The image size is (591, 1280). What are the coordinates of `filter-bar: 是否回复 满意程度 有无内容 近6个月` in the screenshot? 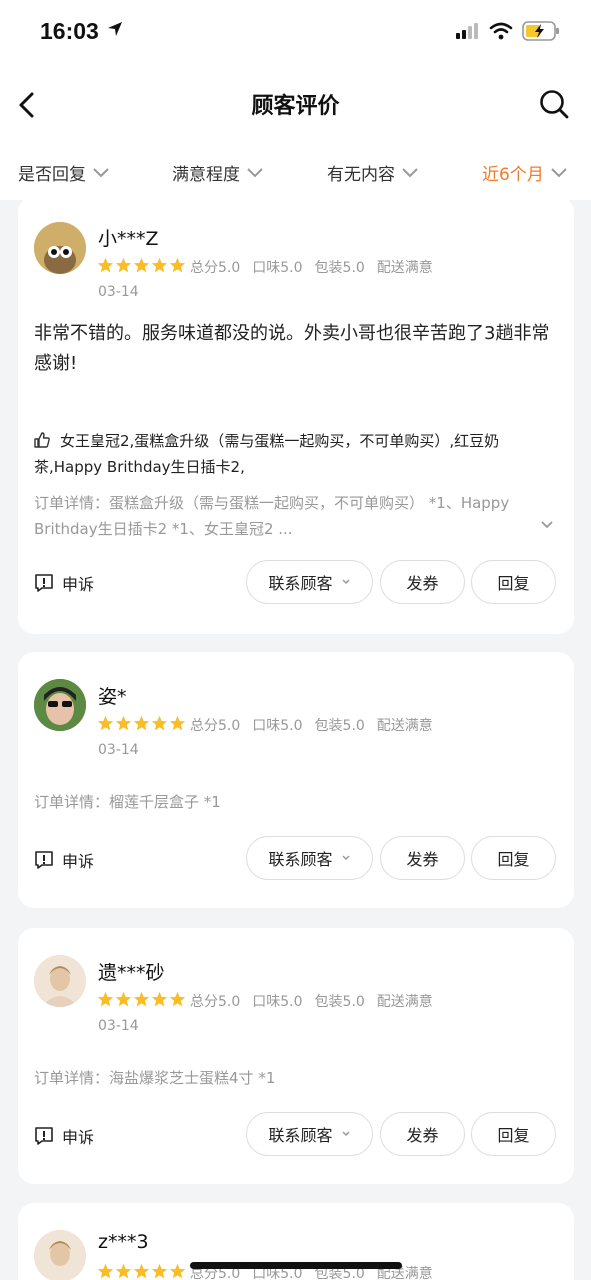 It's located at (295, 172).